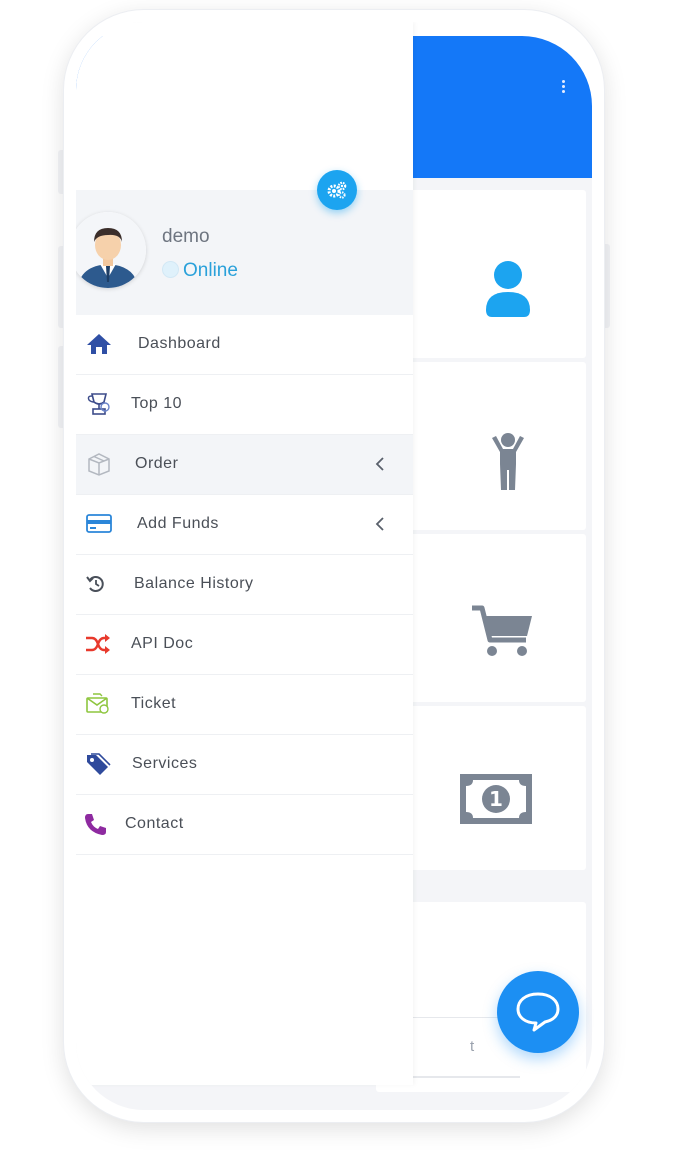 The width and height of the screenshot is (680, 1166). What do you see at coordinates (99, 344) in the screenshot?
I see `home-icon` at bounding box center [99, 344].